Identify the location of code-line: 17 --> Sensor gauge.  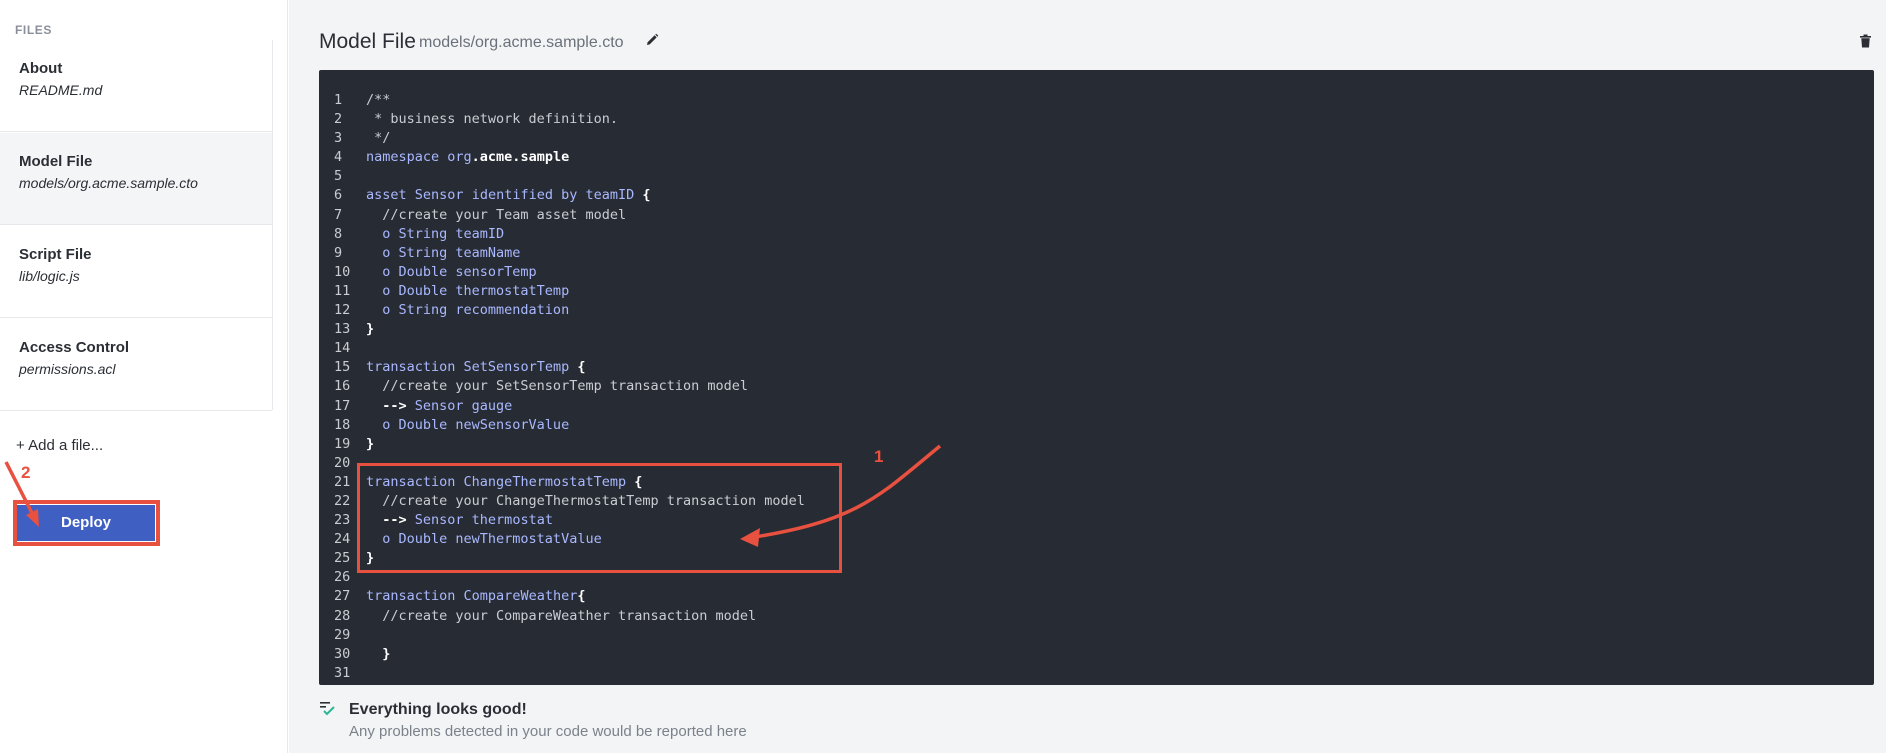
(1096, 406).